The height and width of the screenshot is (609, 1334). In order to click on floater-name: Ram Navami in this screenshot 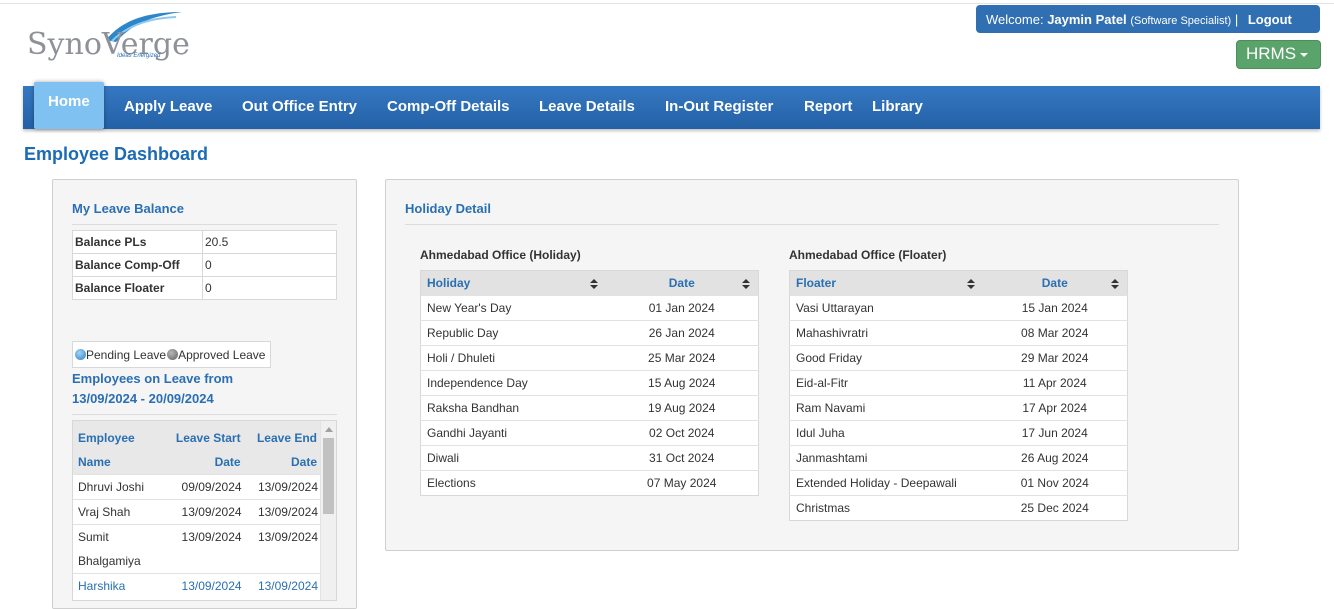, I will do `click(886, 408)`.